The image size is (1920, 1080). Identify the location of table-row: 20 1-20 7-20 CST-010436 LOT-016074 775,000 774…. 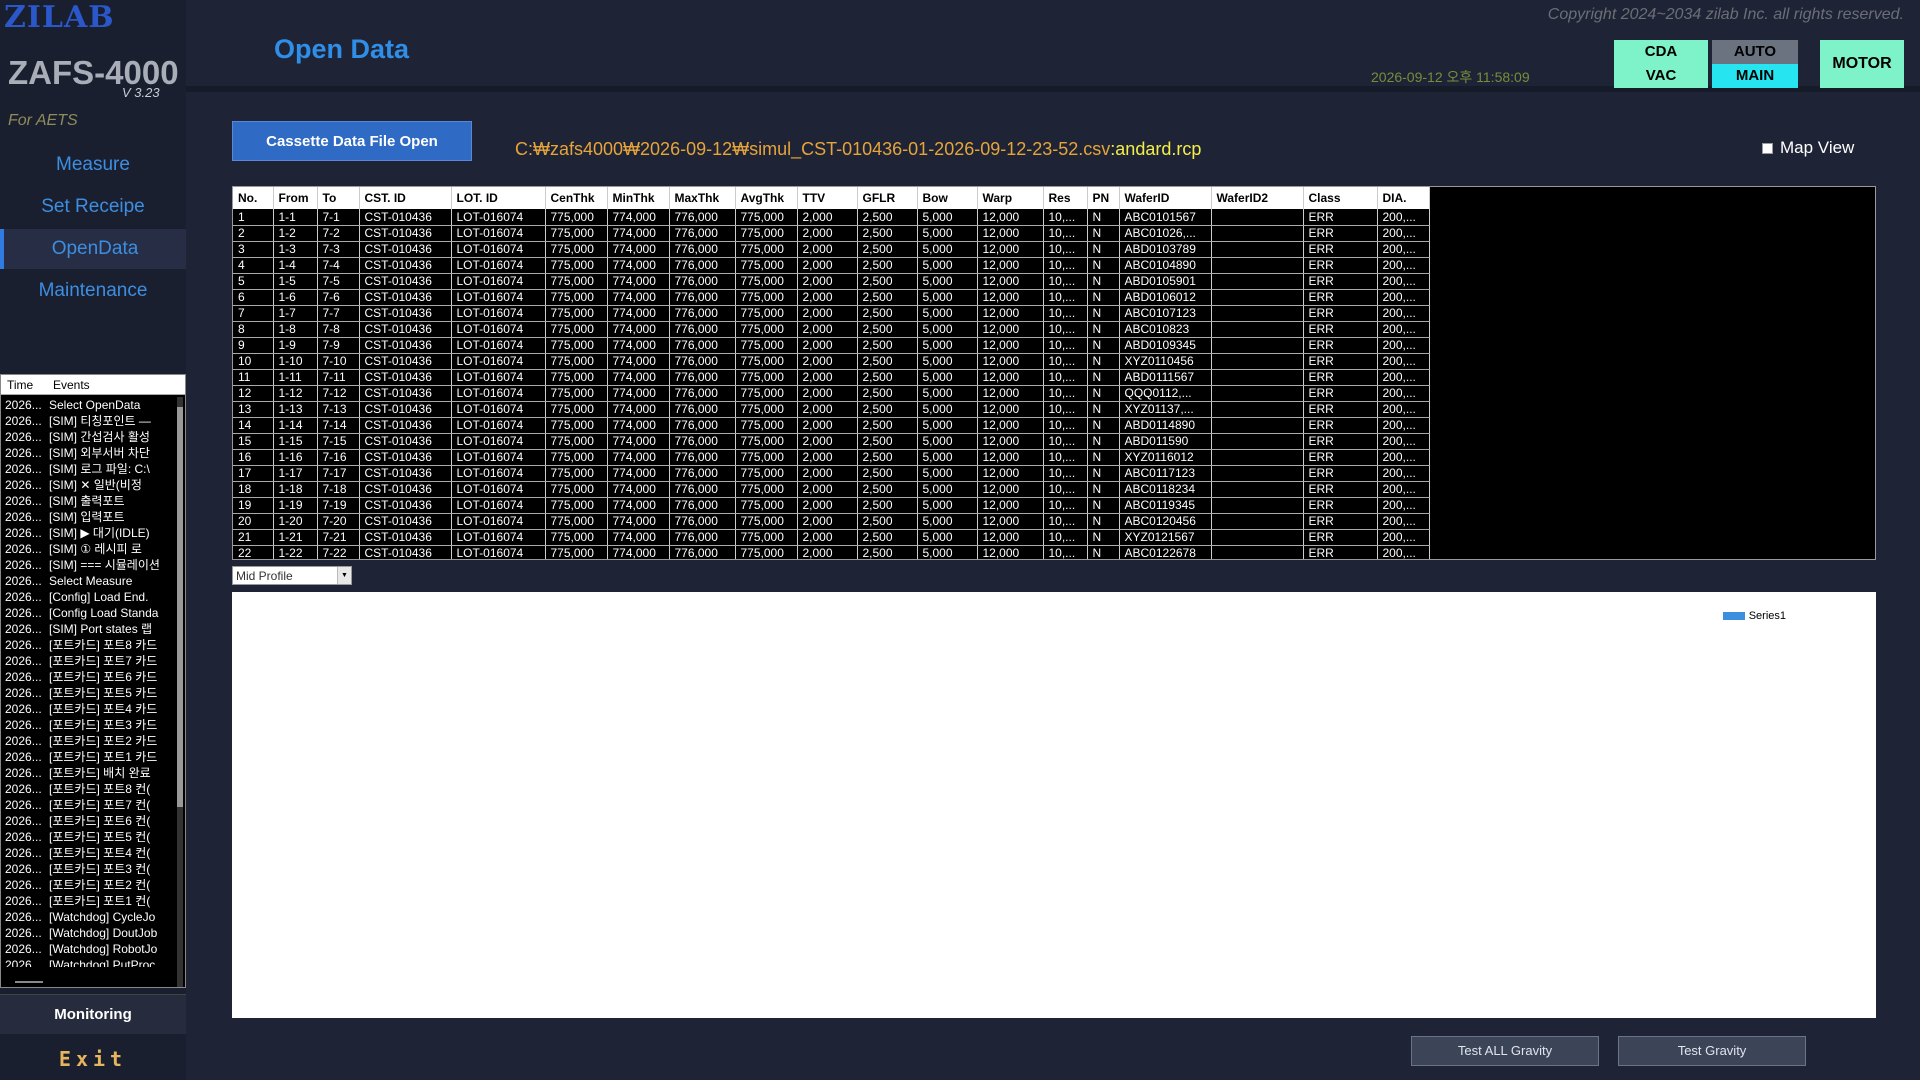
(831, 521).